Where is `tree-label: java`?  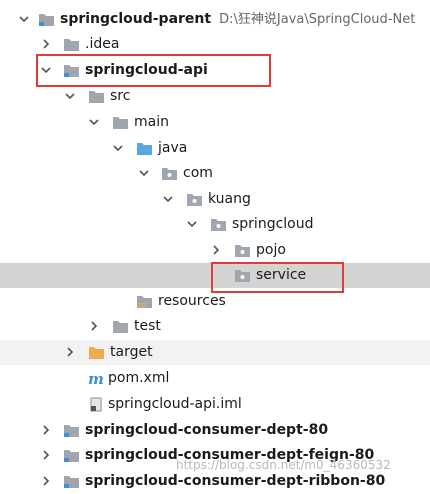
tree-label: java is located at coordinates (173, 148).